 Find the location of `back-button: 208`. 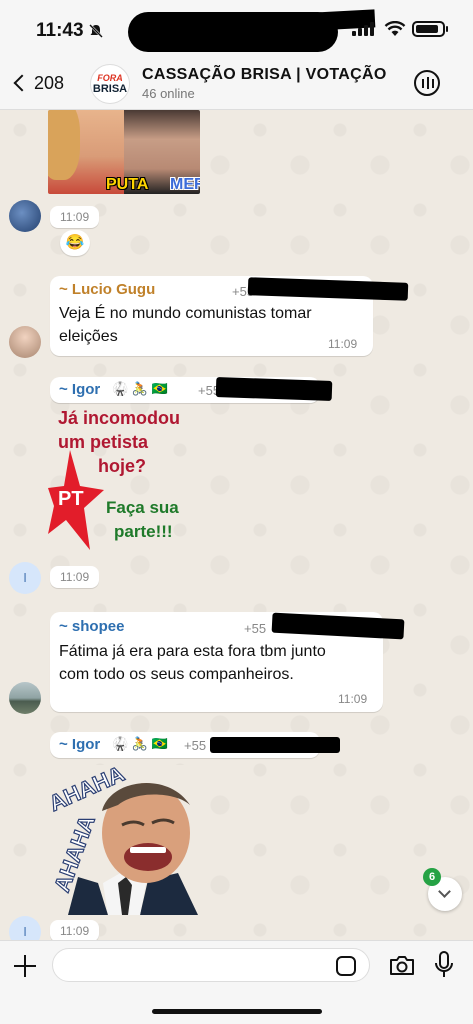

back-button: 208 is located at coordinates (37, 83).